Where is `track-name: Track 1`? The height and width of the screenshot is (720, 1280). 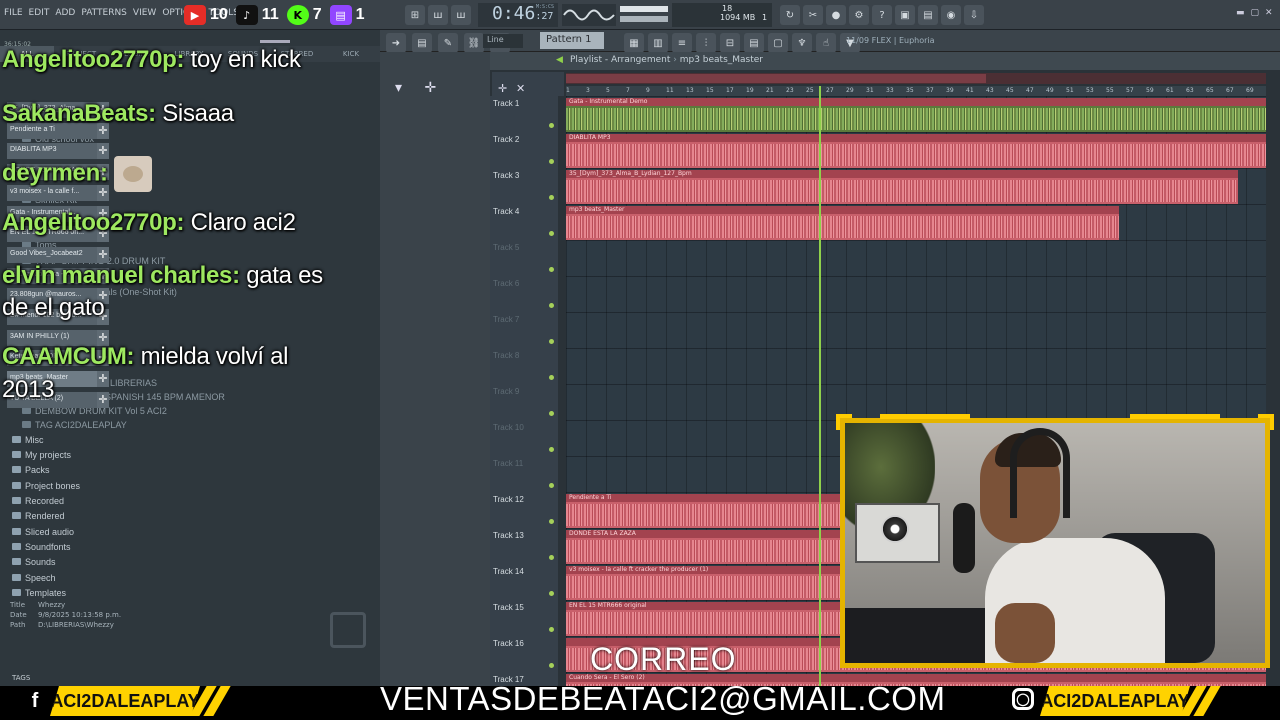 track-name: Track 1 is located at coordinates (506, 103).